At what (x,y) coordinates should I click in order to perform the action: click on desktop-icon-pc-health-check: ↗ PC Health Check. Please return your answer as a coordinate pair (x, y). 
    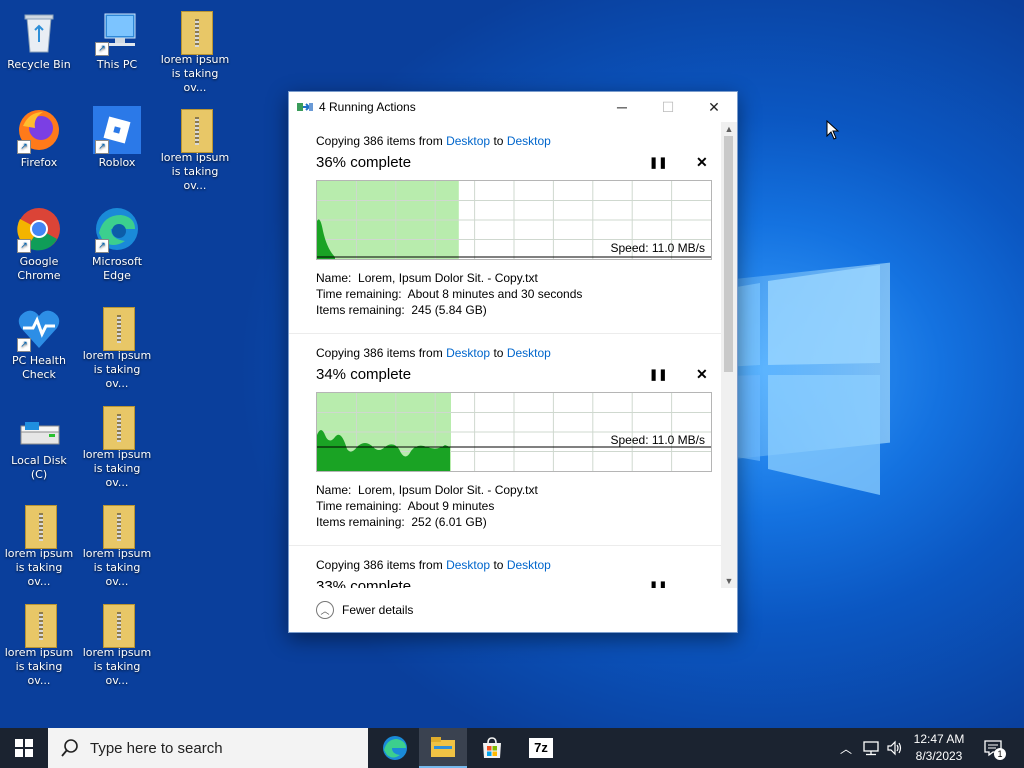
    Looking at the image, I should click on (39, 343).